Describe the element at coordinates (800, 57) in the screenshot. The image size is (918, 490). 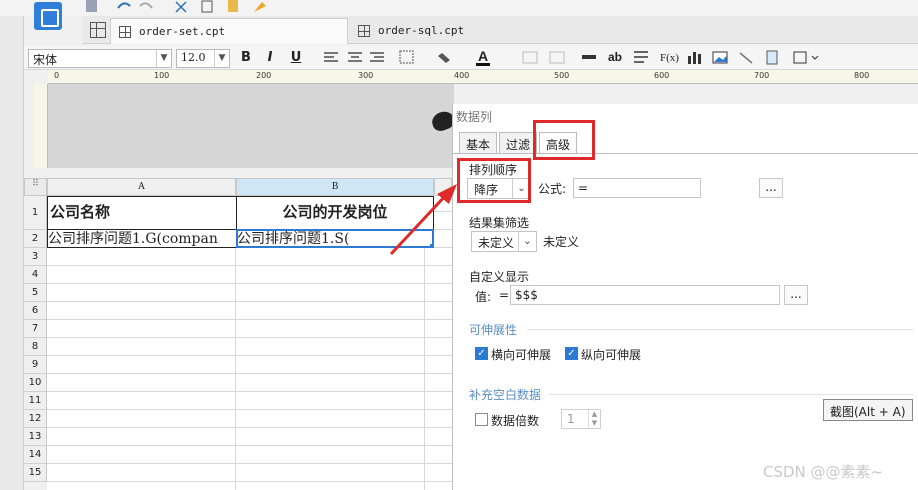
I see `float-element-icon` at that location.